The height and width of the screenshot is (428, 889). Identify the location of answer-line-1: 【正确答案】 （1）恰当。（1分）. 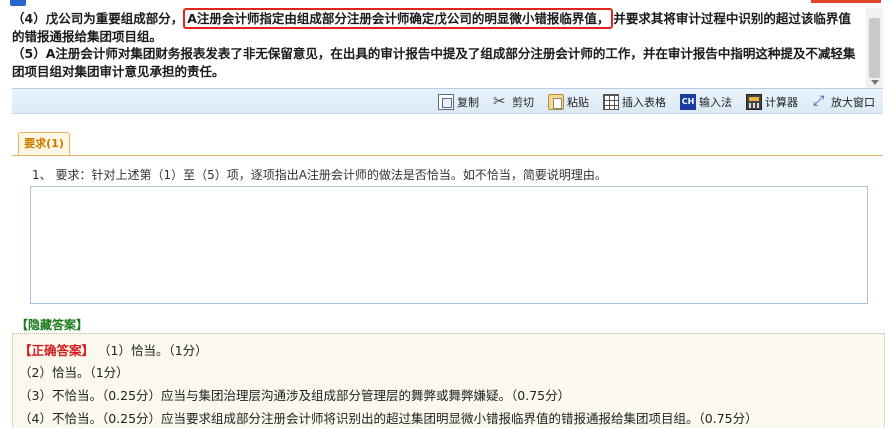
(113, 349).